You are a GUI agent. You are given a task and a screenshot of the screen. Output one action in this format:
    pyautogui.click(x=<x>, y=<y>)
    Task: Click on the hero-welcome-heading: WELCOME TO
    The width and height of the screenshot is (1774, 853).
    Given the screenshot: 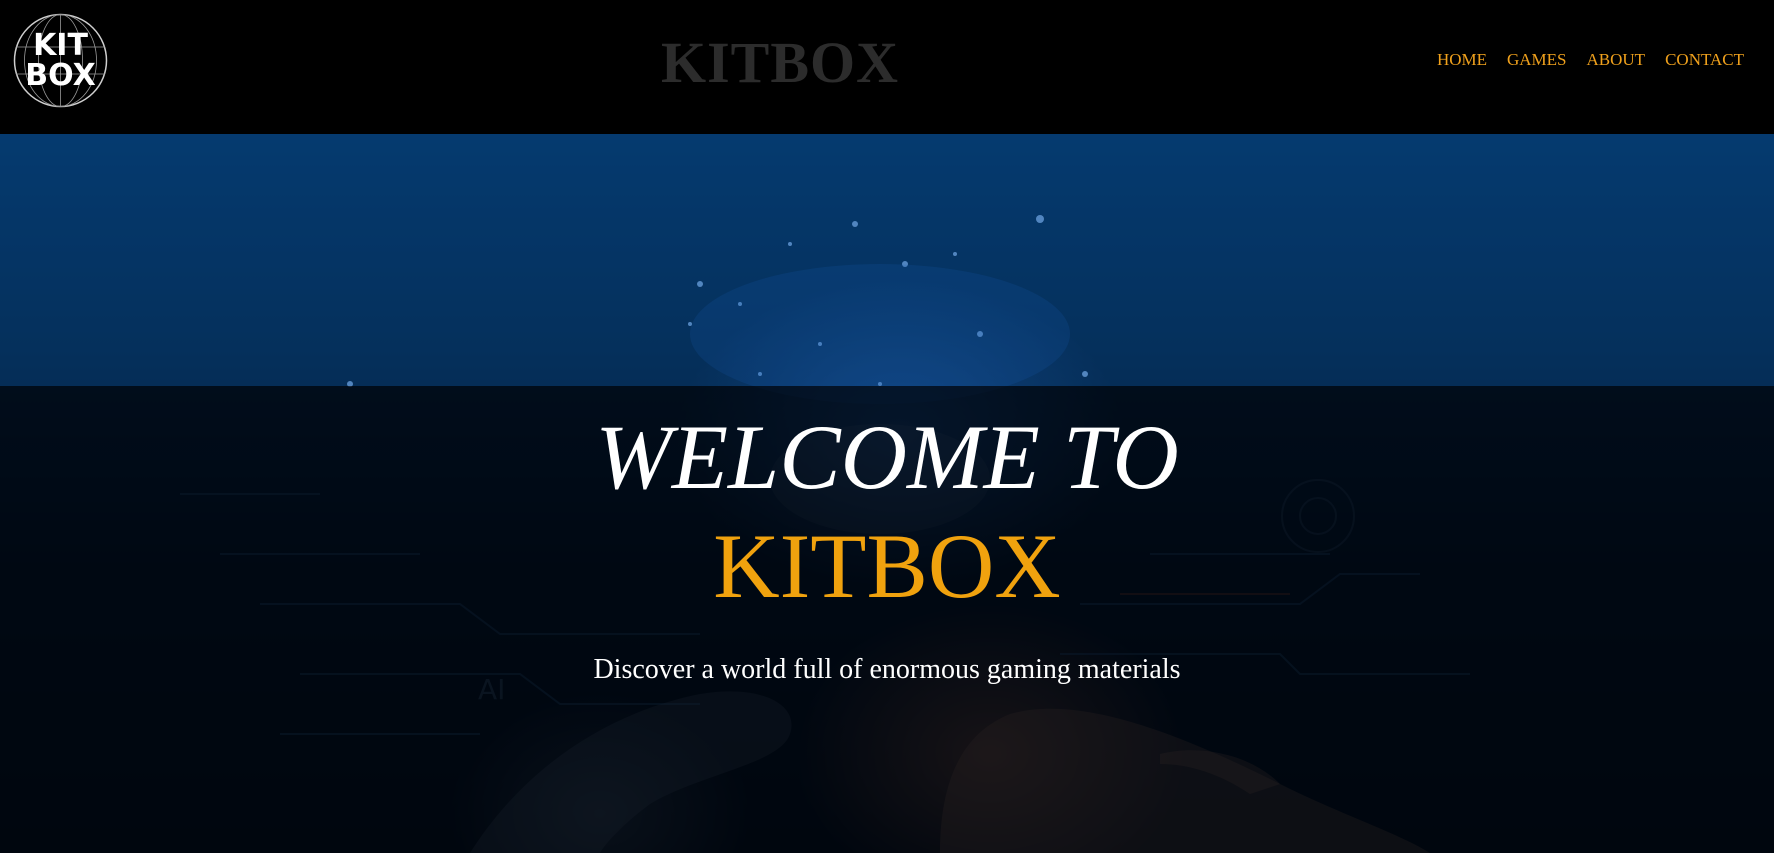 What is the action you would take?
    pyautogui.click(x=887, y=457)
    